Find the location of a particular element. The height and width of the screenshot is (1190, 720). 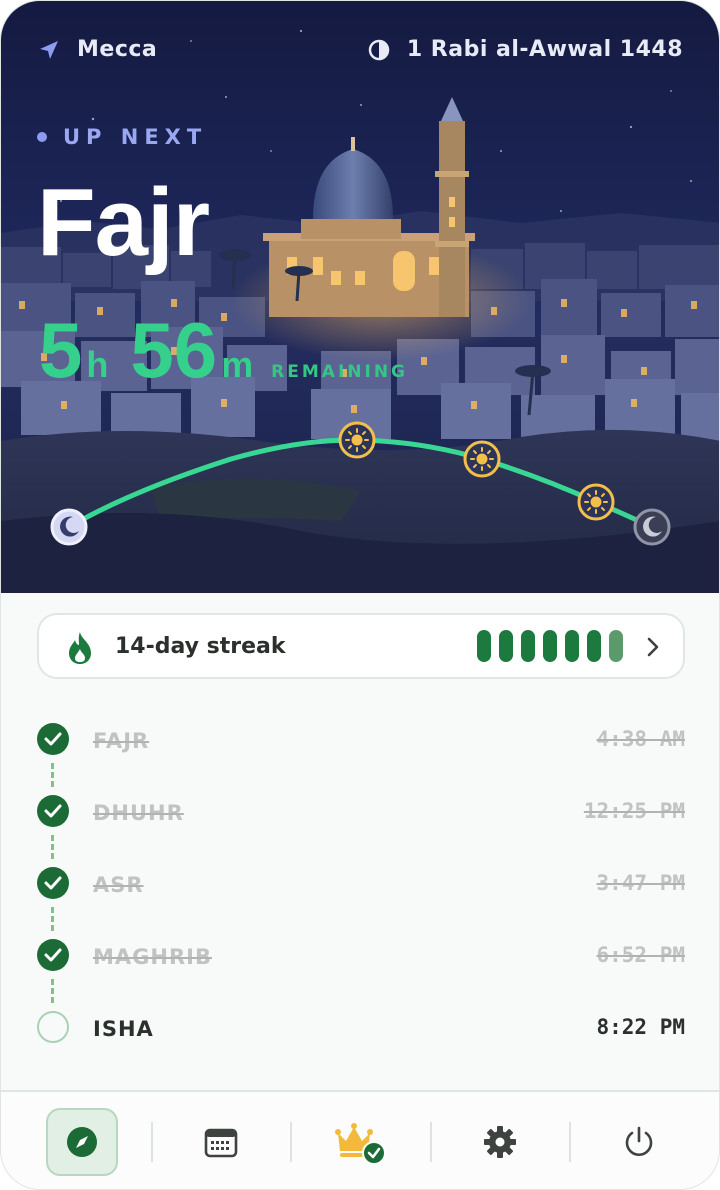

countdown-hours: 5 is located at coordinates (61, 350).